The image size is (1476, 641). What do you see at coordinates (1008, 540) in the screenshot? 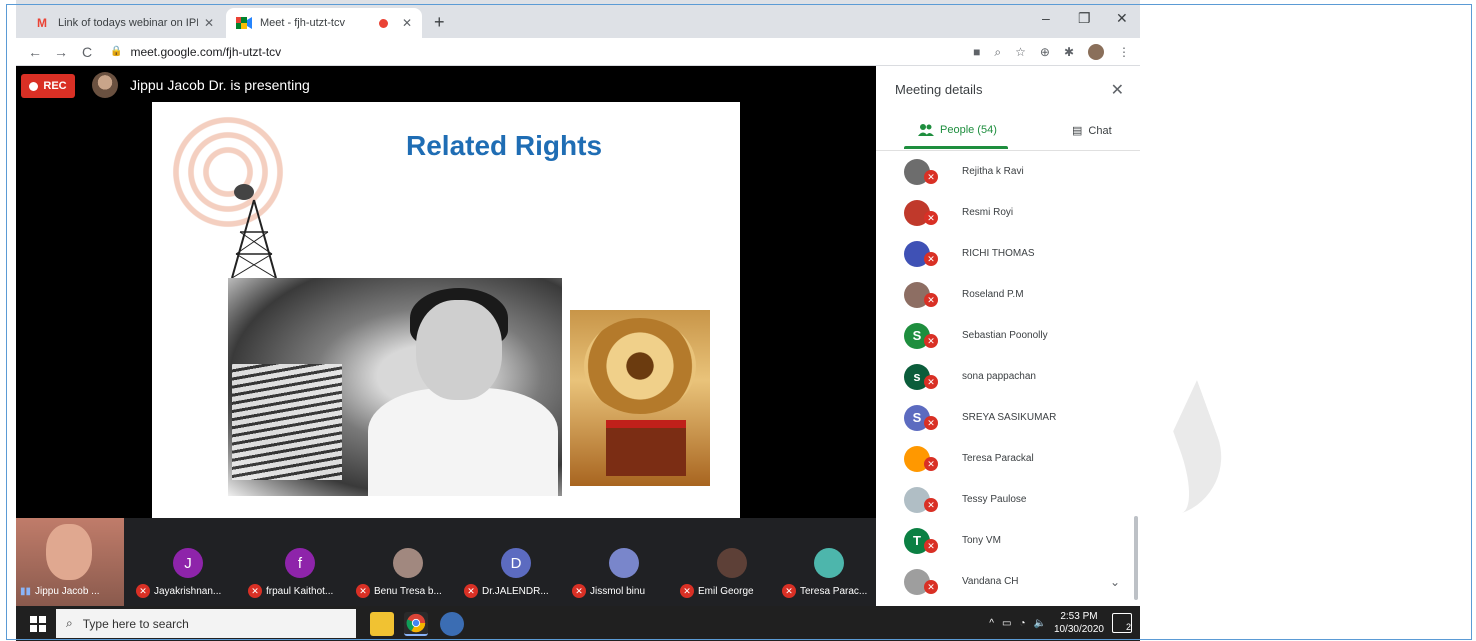
I see `list-item: T ✕ Tony VM` at bounding box center [1008, 540].